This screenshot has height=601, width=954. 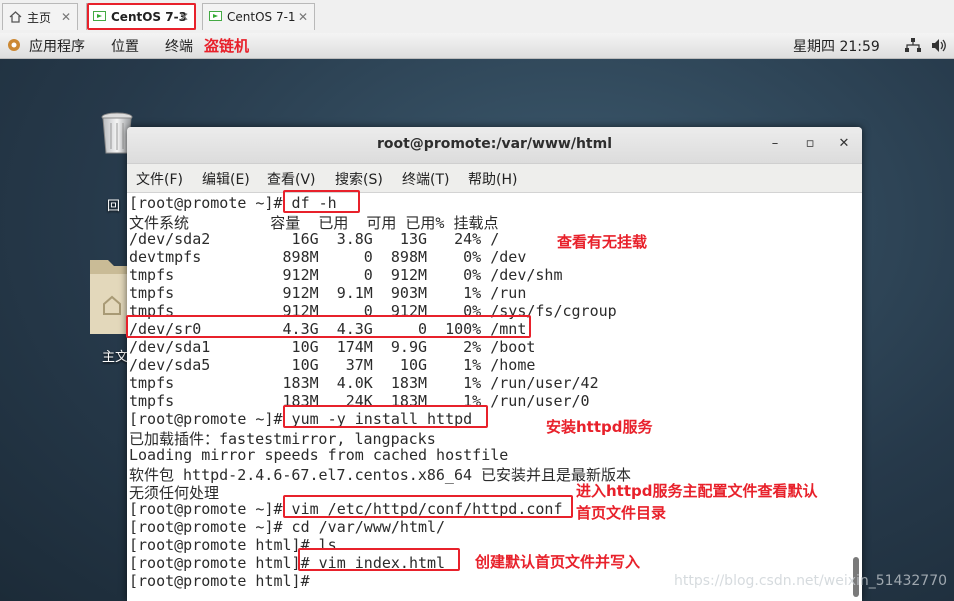 I want to click on menu-applications: 应用程序, so click(x=57, y=46).